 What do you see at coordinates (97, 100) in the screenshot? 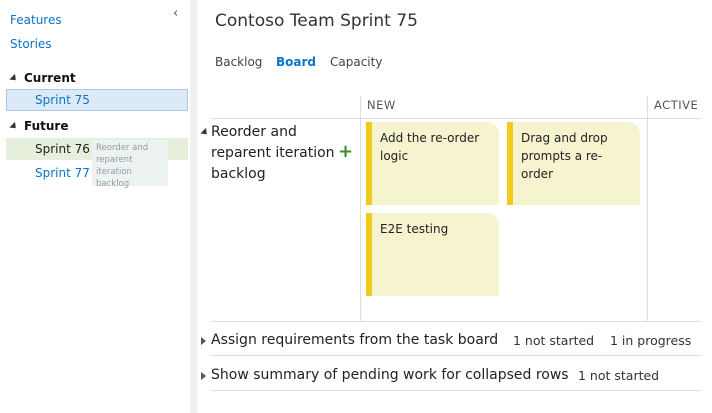
I see `sprint-75-item: Sprint 75` at bounding box center [97, 100].